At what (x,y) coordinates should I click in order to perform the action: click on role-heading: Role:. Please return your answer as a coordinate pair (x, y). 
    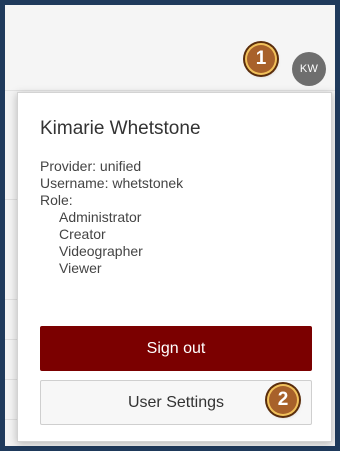
    Looking at the image, I should click on (56, 200).